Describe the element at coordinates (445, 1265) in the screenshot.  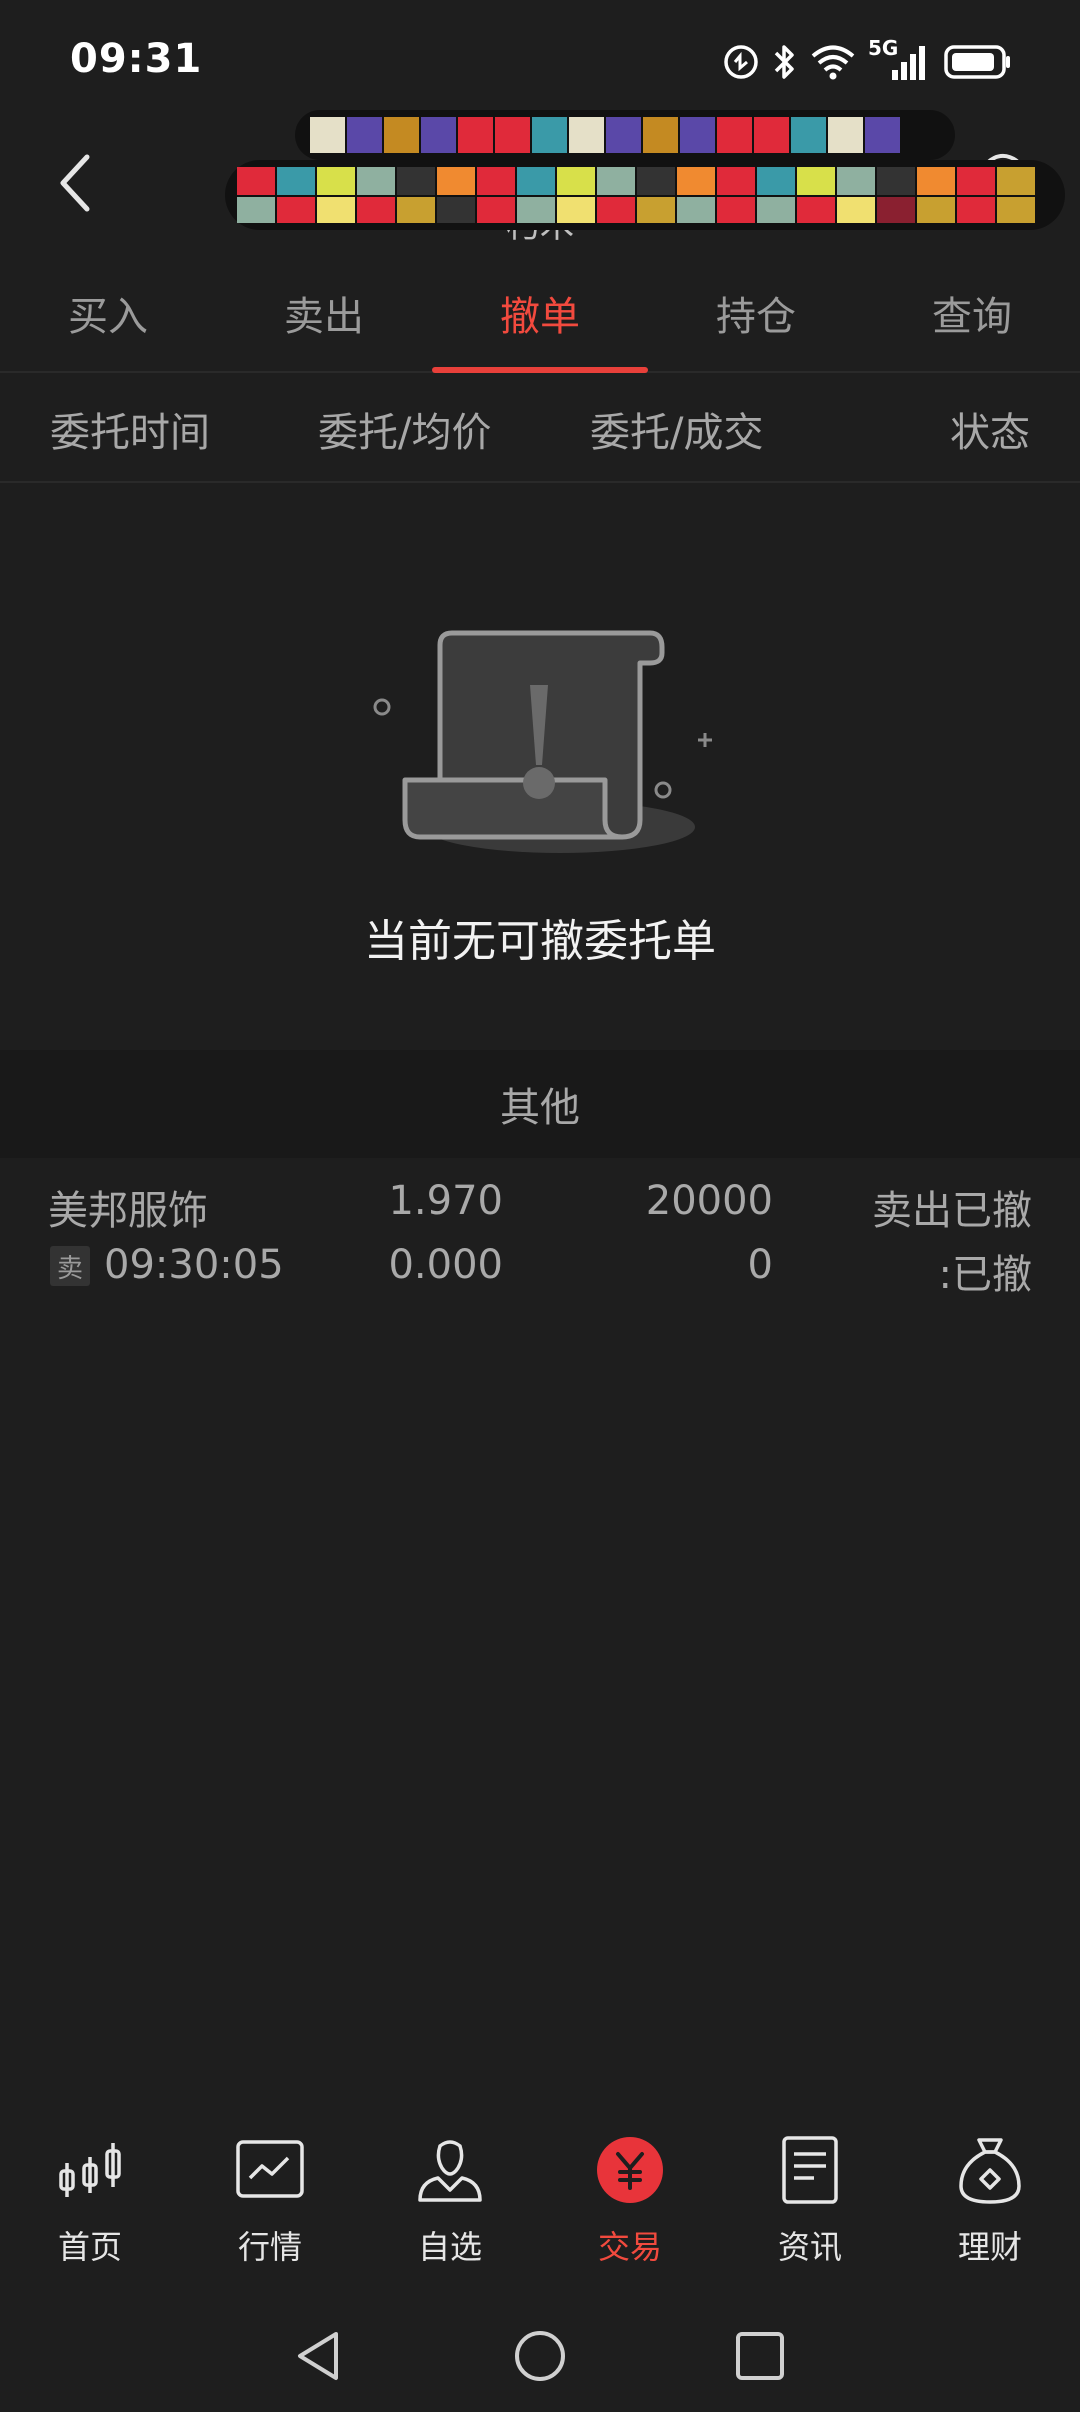
I see `avg-price: 0.000` at that location.